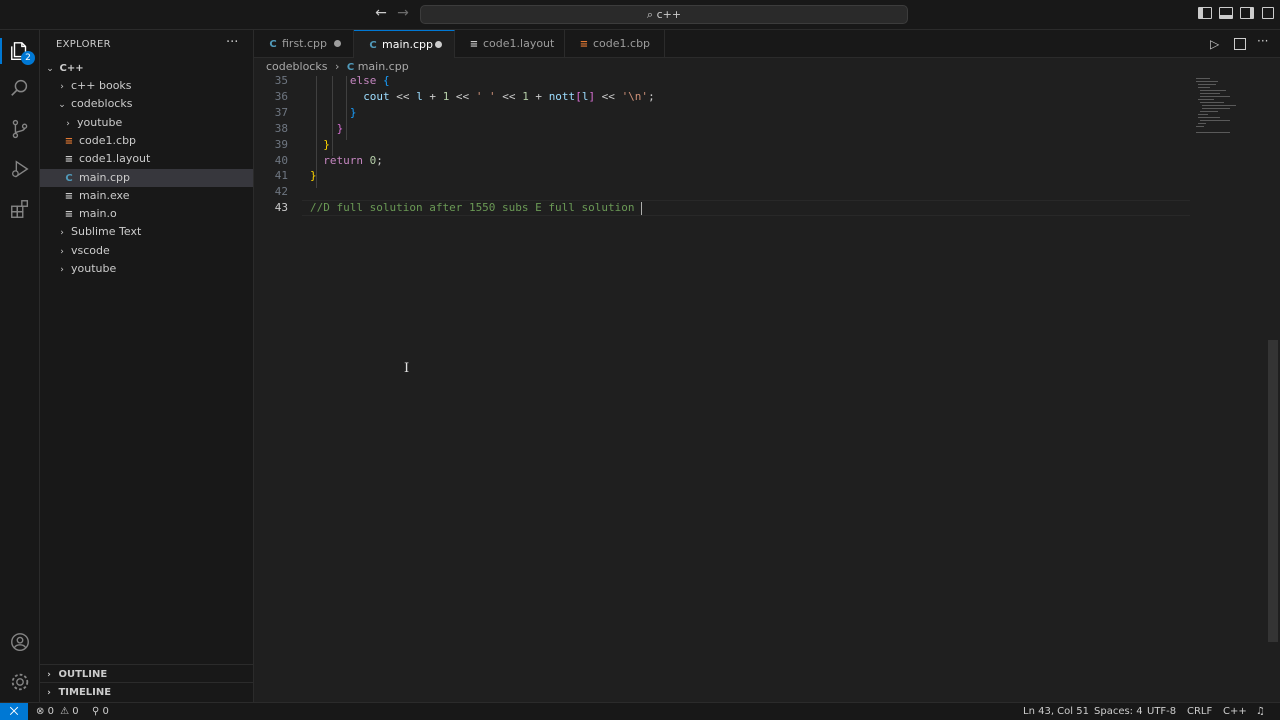 This screenshot has height=720, width=1280. I want to click on text-caret, so click(642, 208).